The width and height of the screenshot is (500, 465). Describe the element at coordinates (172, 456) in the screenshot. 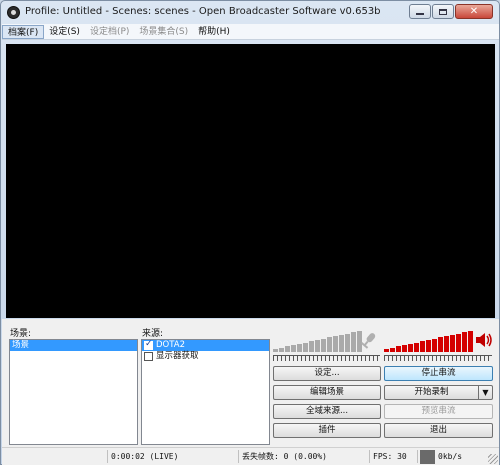

I see `stream-time: 0:00:02 (LIVE)` at that location.